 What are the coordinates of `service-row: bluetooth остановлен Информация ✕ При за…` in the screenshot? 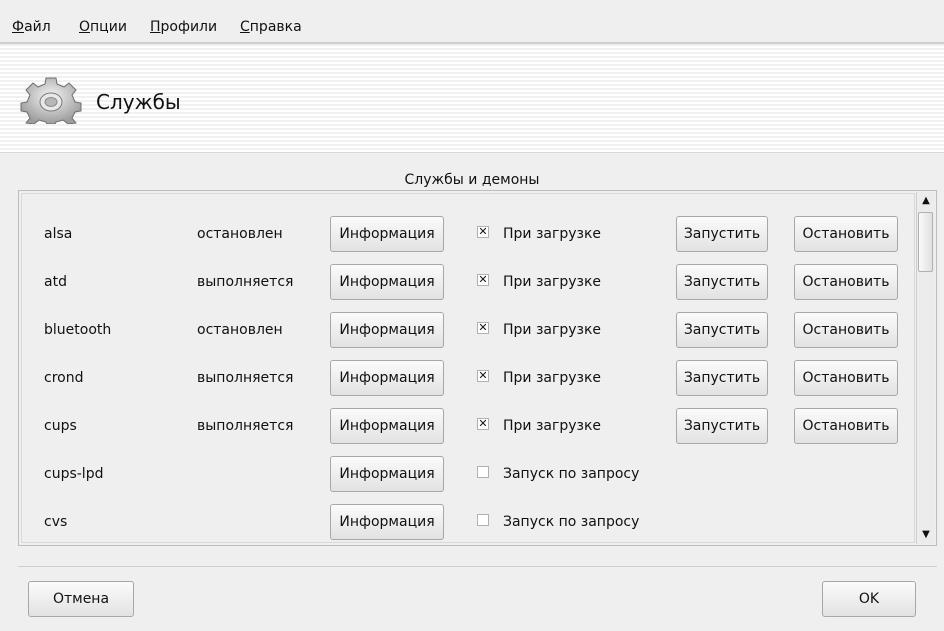 It's located at (468, 331).